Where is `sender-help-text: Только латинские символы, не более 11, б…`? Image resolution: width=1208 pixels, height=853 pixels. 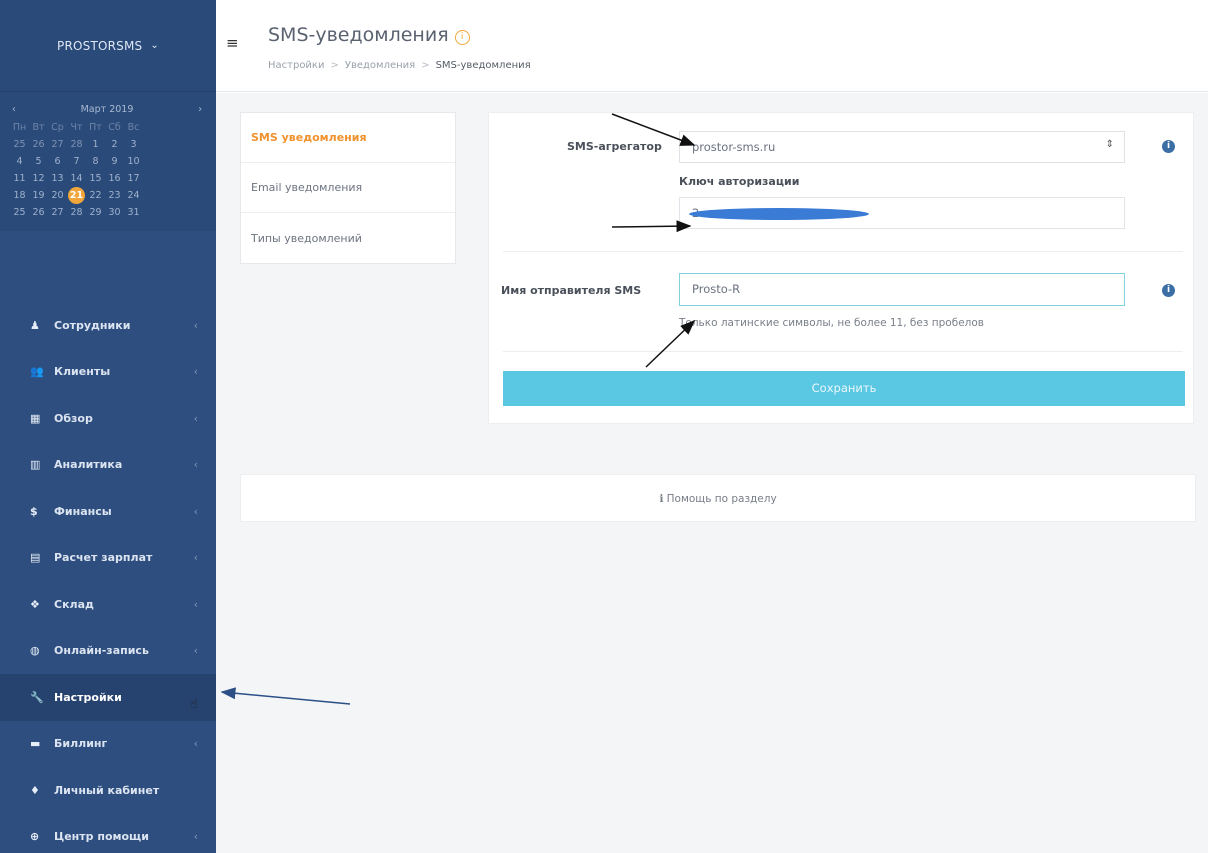 sender-help-text: Только латинские символы, не более 11, б… is located at coordinates (831, 323).